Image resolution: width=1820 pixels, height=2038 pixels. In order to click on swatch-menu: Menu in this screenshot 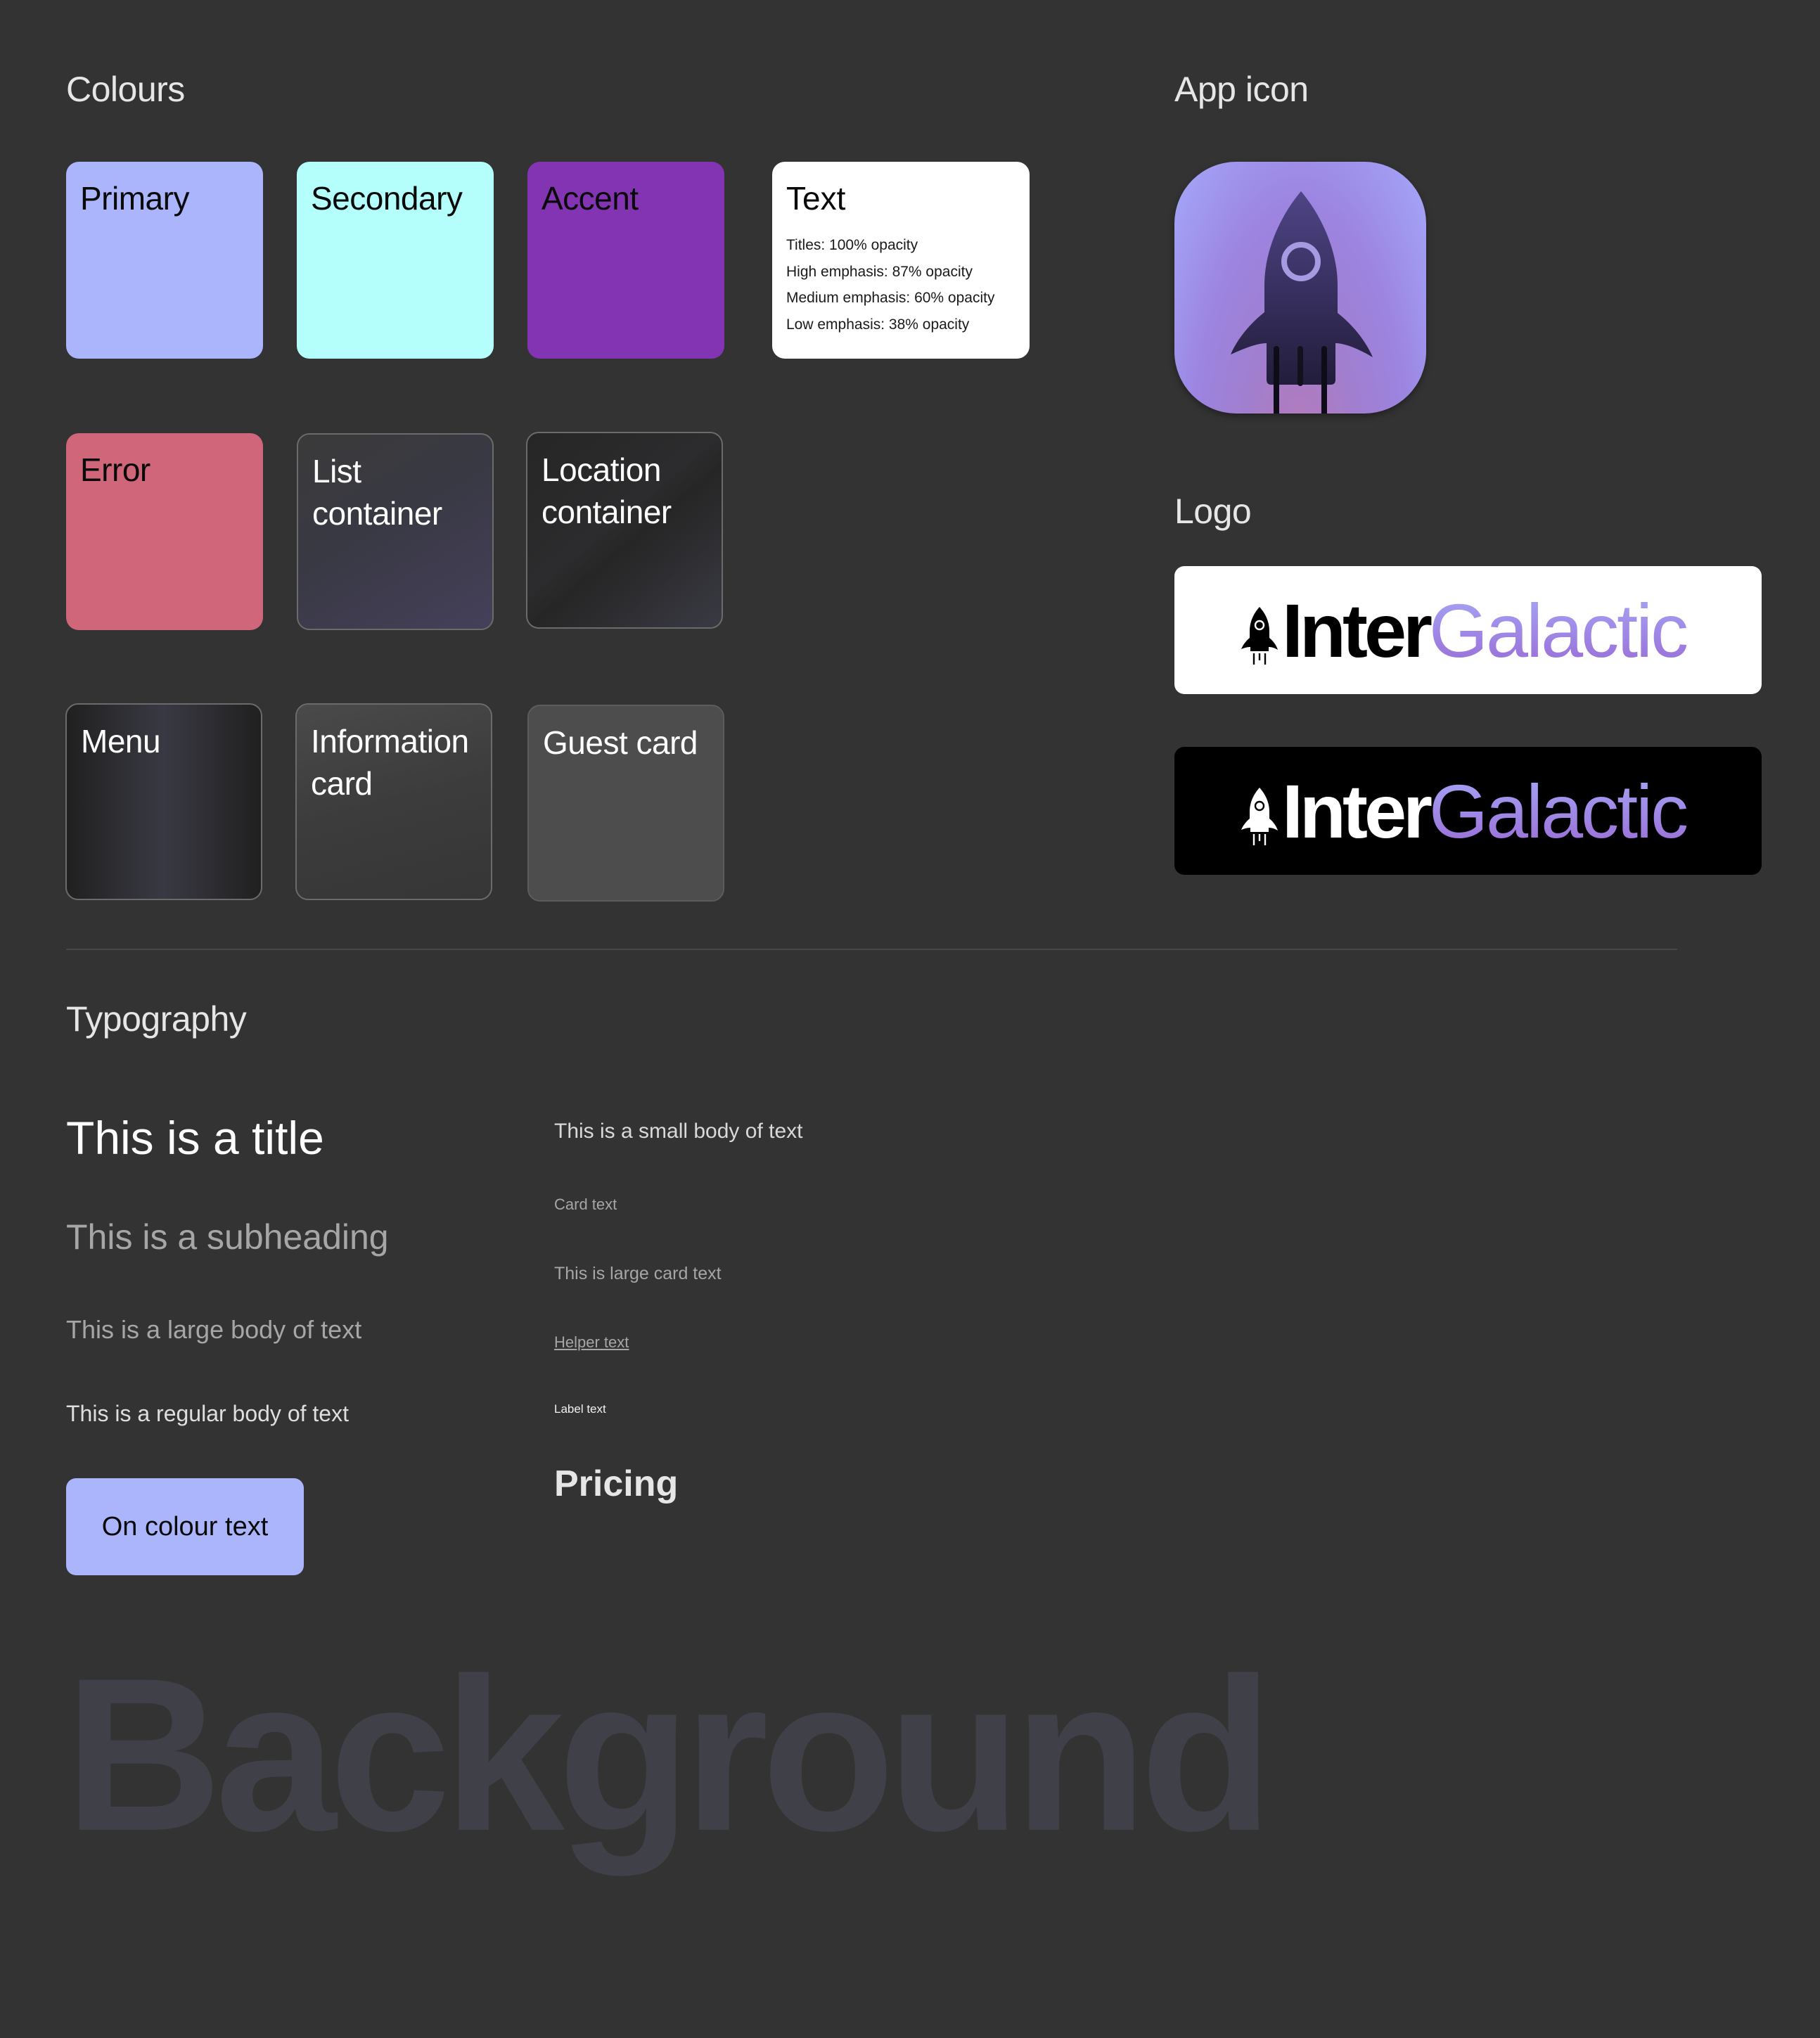, I will do `click(163, 801)`.